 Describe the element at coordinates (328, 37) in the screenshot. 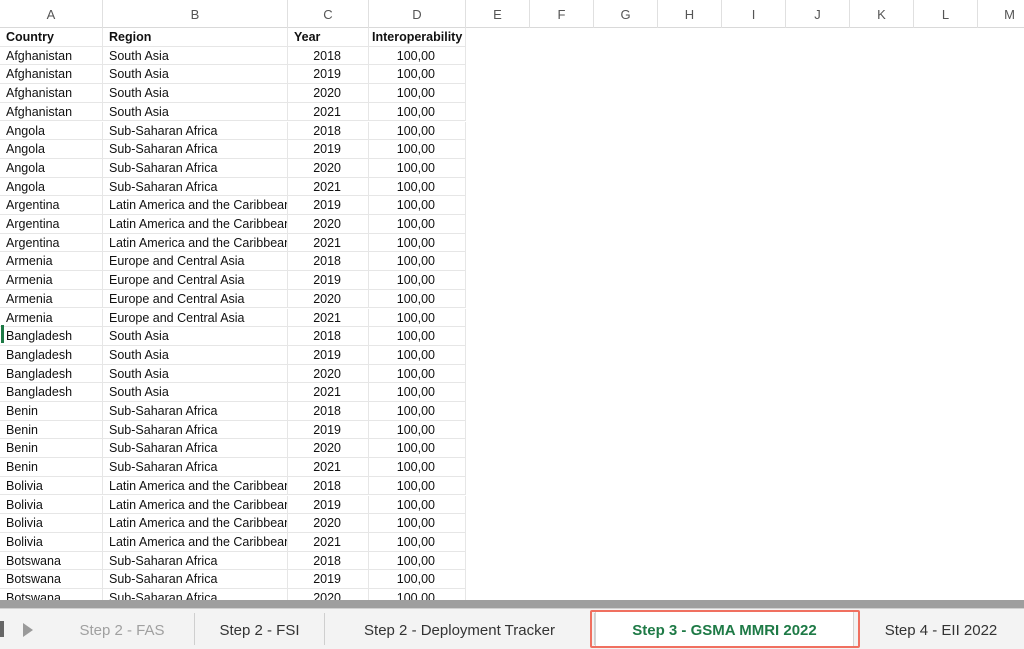

I see `header-cell-year: Year` at that location.